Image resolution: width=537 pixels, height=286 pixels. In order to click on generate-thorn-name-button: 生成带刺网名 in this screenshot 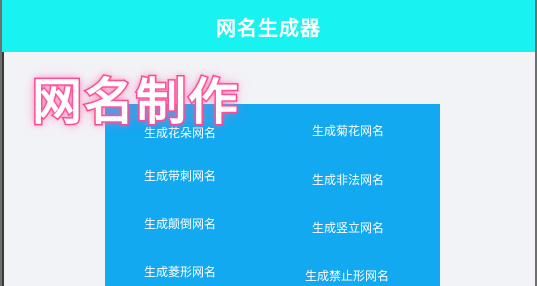, I will do `click(180, 175)`.